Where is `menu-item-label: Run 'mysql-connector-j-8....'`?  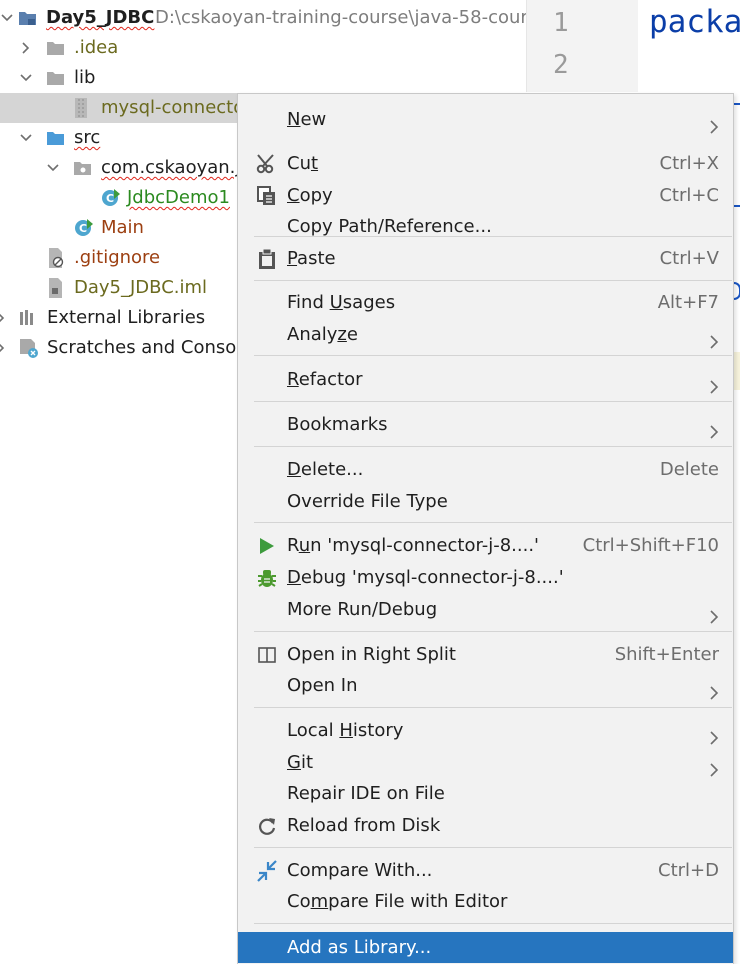 menu-item-label: Run 'mysql-connector-j-8....' is located at coordinates (413, 545).